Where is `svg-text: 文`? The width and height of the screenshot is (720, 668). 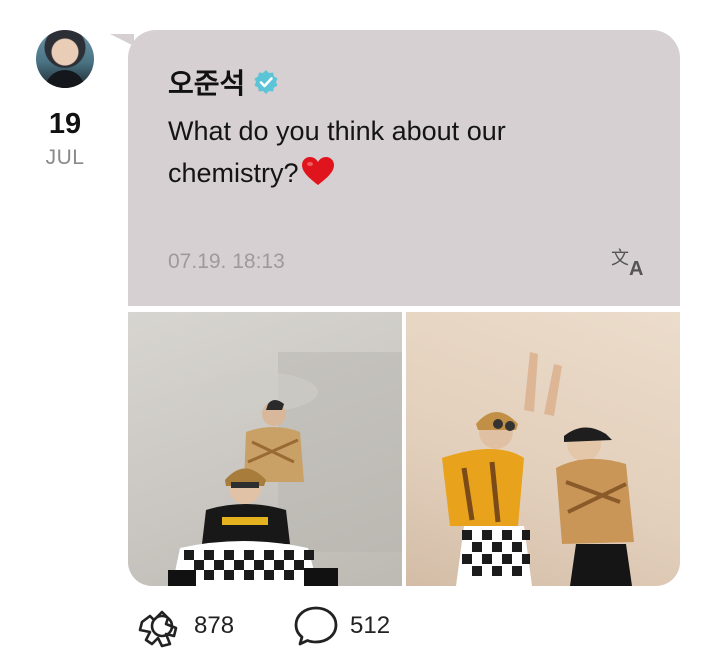
svg-text: 文 is located at coordinates (620, 258).